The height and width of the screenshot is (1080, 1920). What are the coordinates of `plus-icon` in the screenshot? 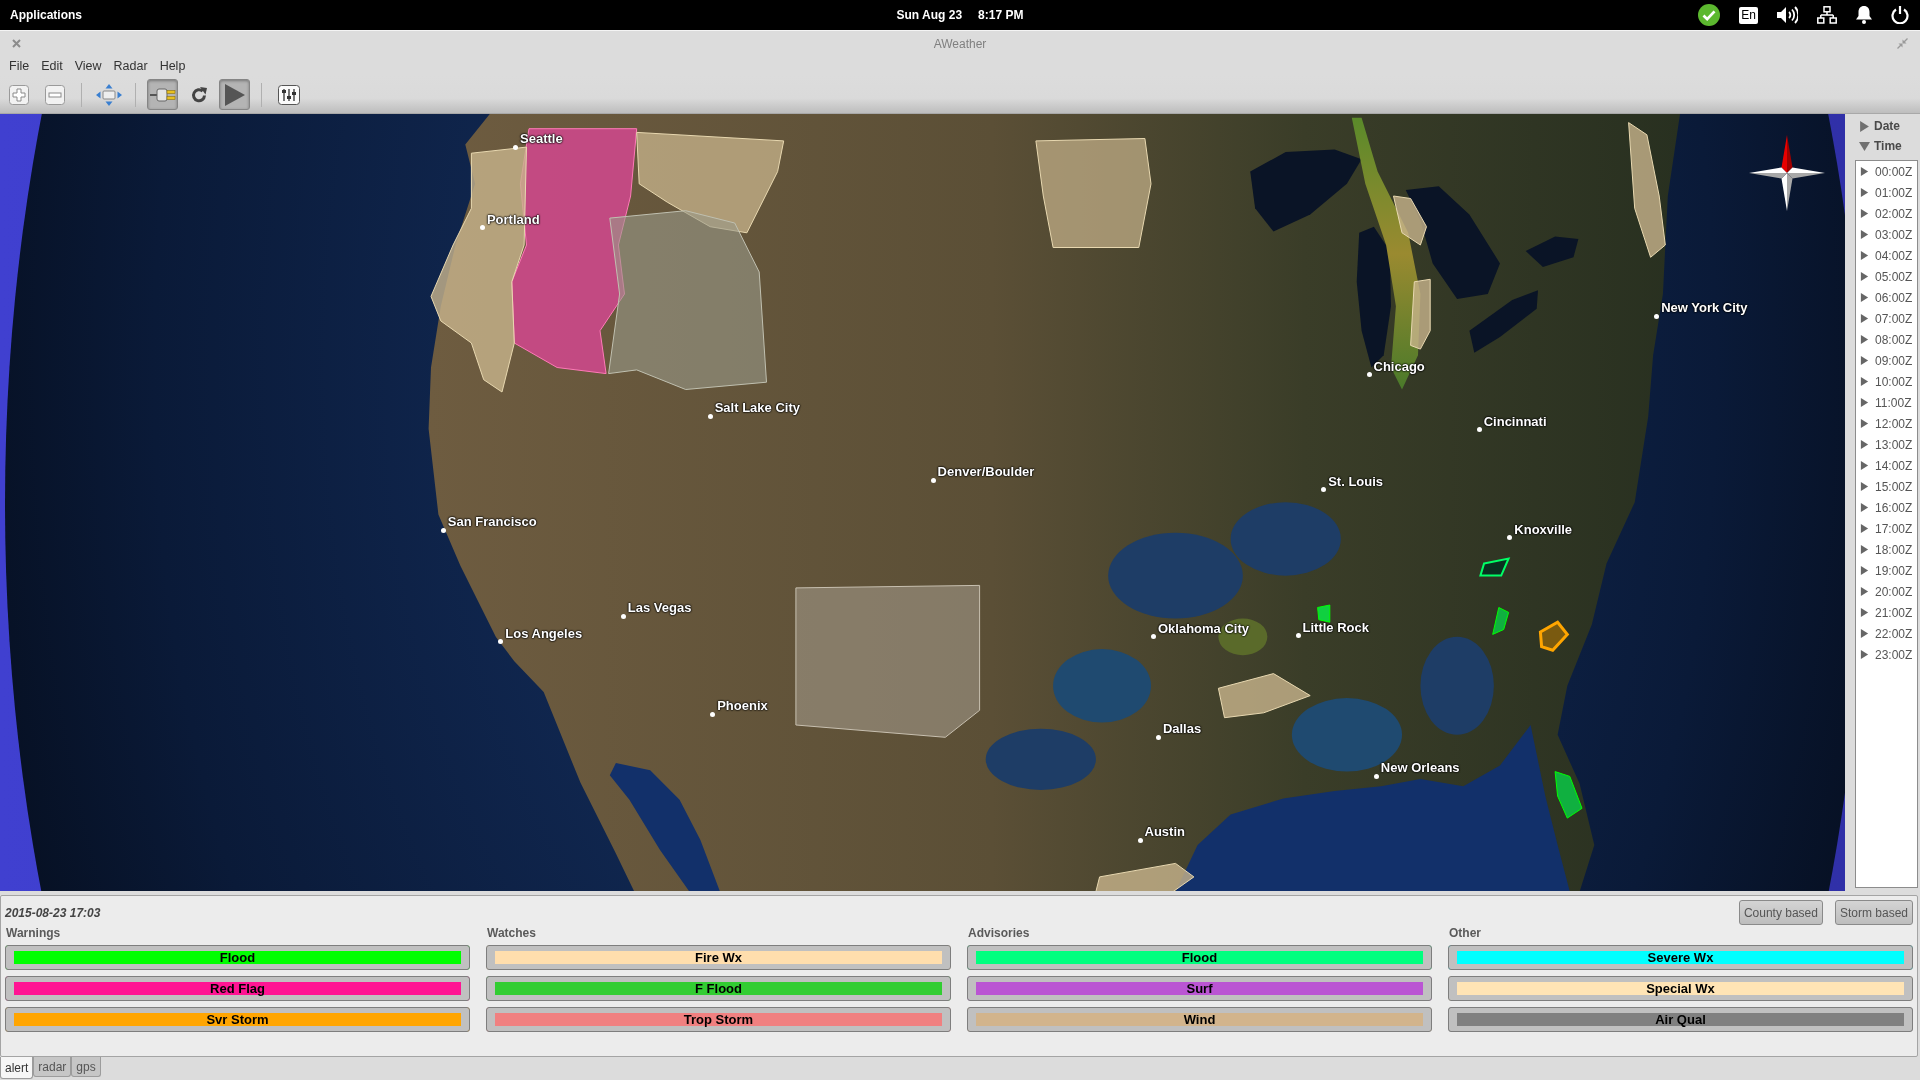 It's located at (18, 94).